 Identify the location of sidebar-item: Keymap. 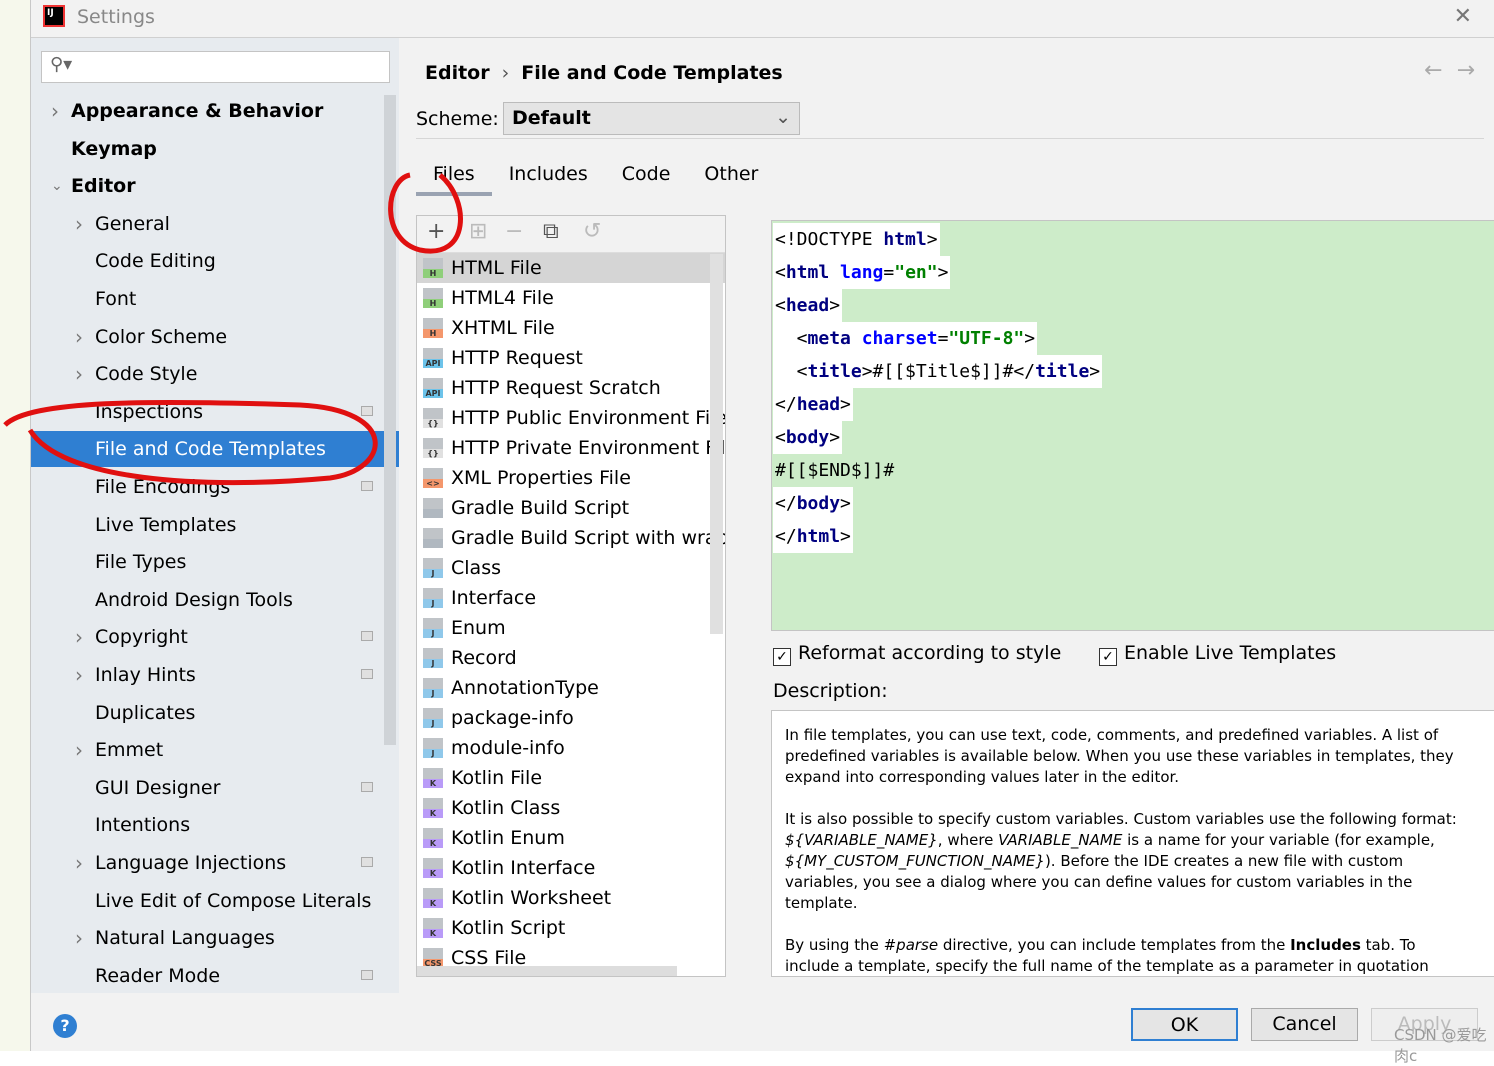
(215, 149).